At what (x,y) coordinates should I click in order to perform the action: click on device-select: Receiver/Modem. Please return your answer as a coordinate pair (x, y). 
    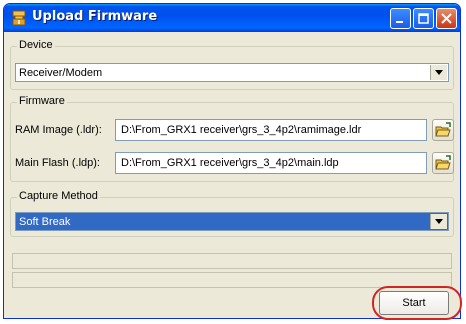
    Looking at the image, I should click on (232, 72).